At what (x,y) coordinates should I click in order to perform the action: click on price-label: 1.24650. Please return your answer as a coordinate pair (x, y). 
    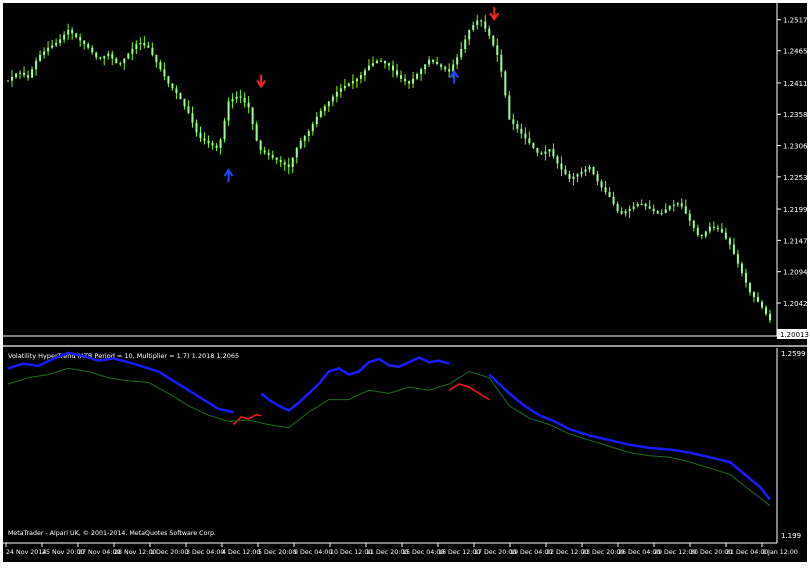
    Looking at the image, I should click on (796, 52).